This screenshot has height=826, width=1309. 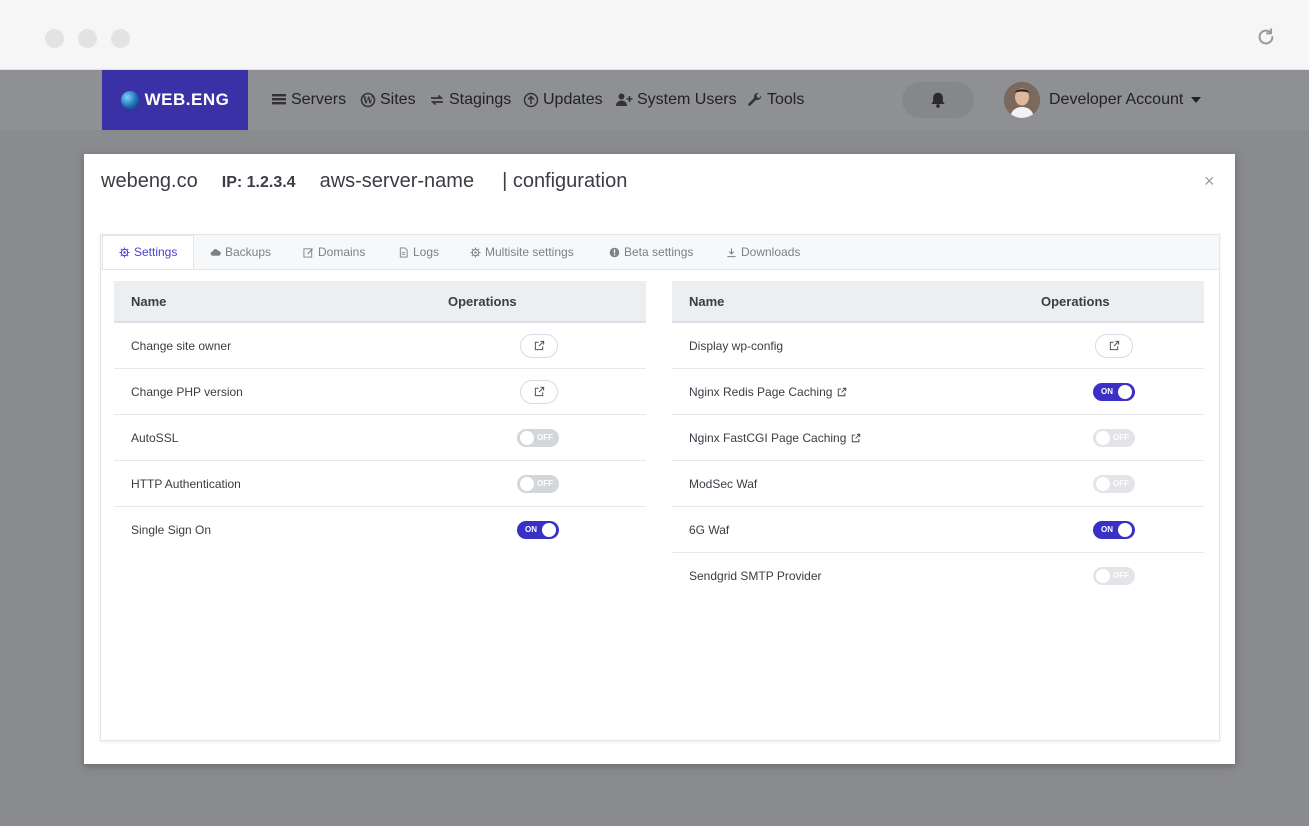 What do you see at coordinates (403, 252) in the screenshot?
I see `document-icon` at bounding box center [403, 252].